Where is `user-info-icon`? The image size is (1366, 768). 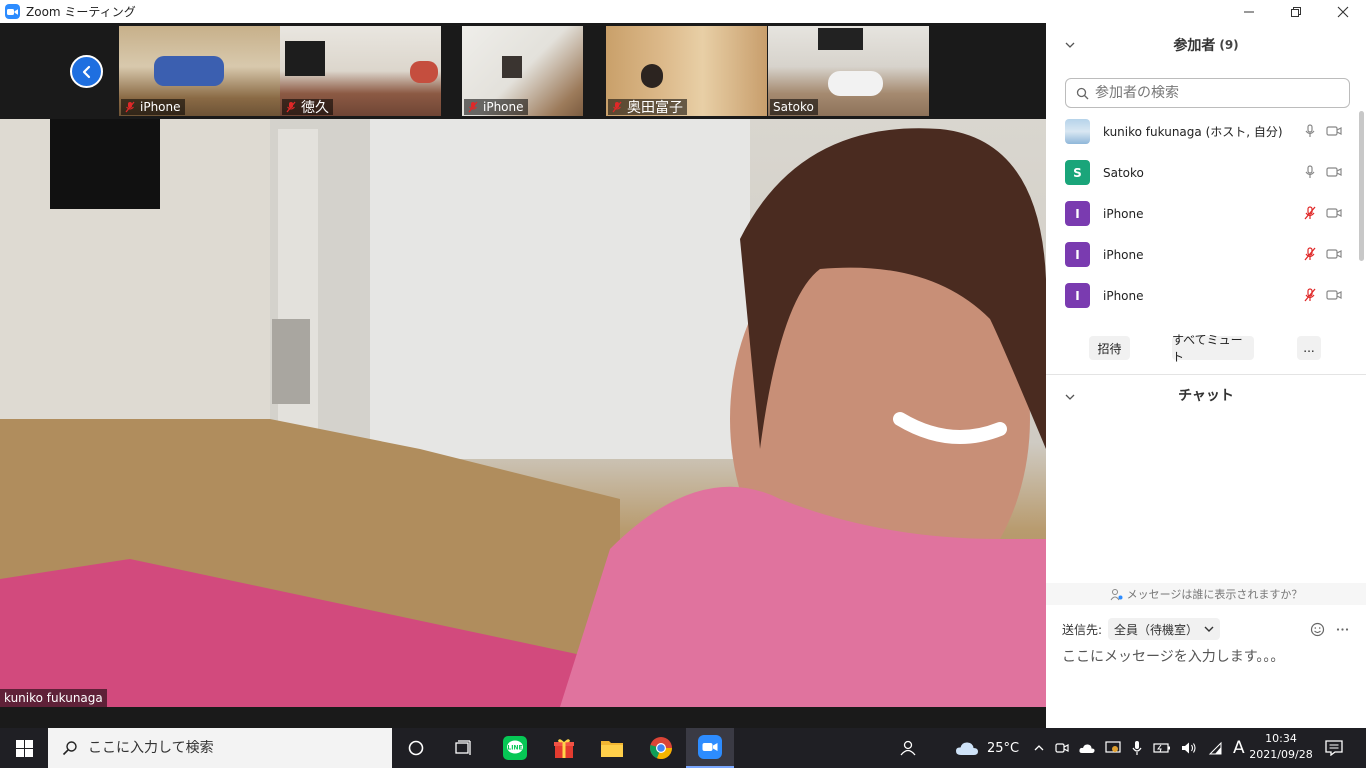 user-info-icon is located at coordinates (1116, 594).